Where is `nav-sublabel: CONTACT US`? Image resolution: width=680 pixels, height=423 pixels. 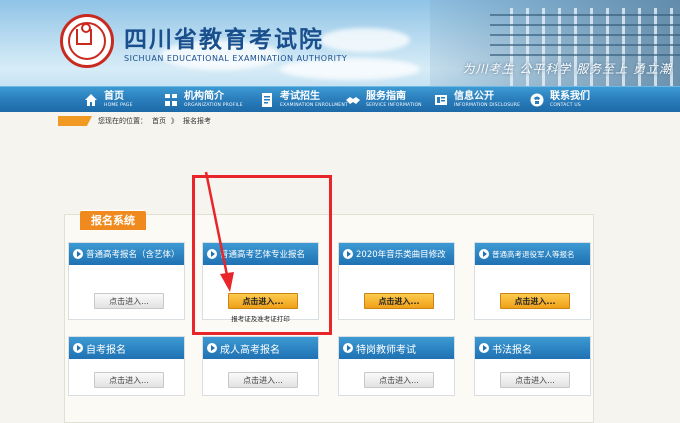 nav-sublabel: CONTACT US is located at coordinates (565, 105).